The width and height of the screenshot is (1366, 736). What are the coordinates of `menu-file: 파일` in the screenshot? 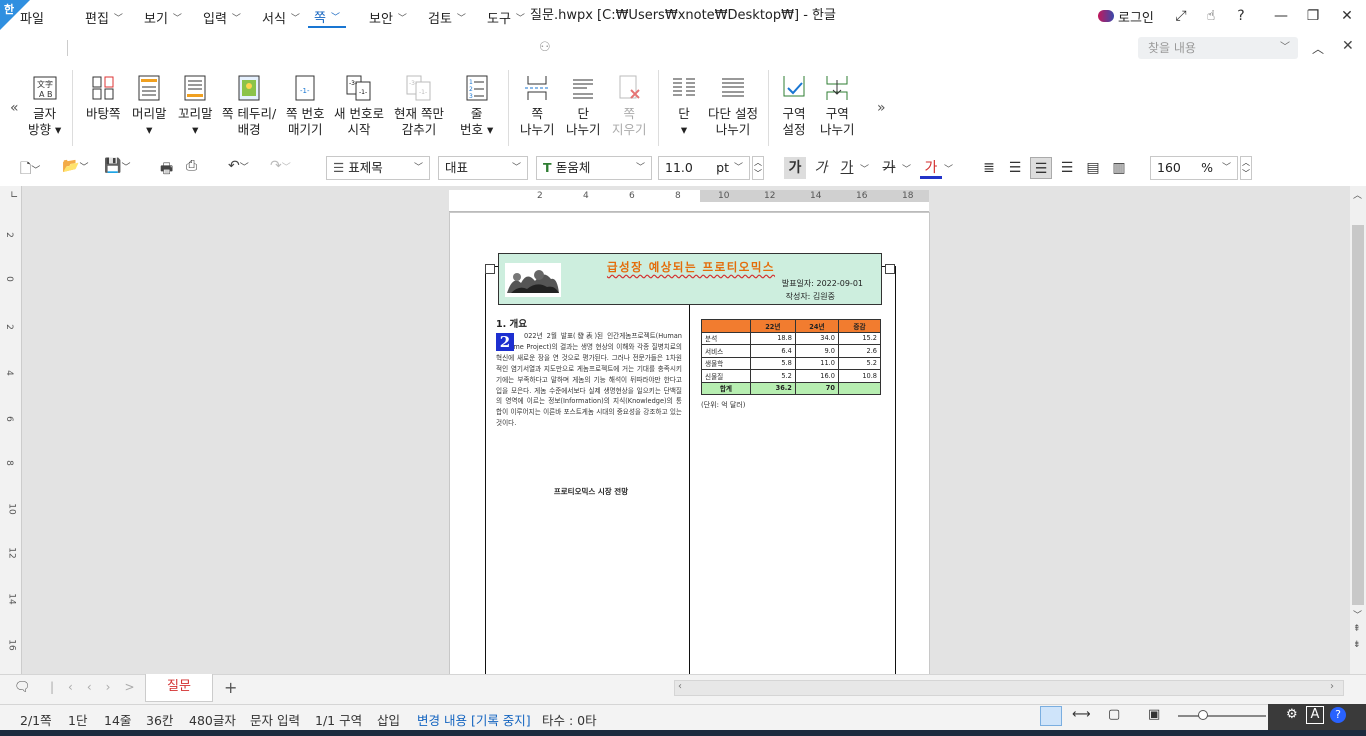 It's located at (32, 17).